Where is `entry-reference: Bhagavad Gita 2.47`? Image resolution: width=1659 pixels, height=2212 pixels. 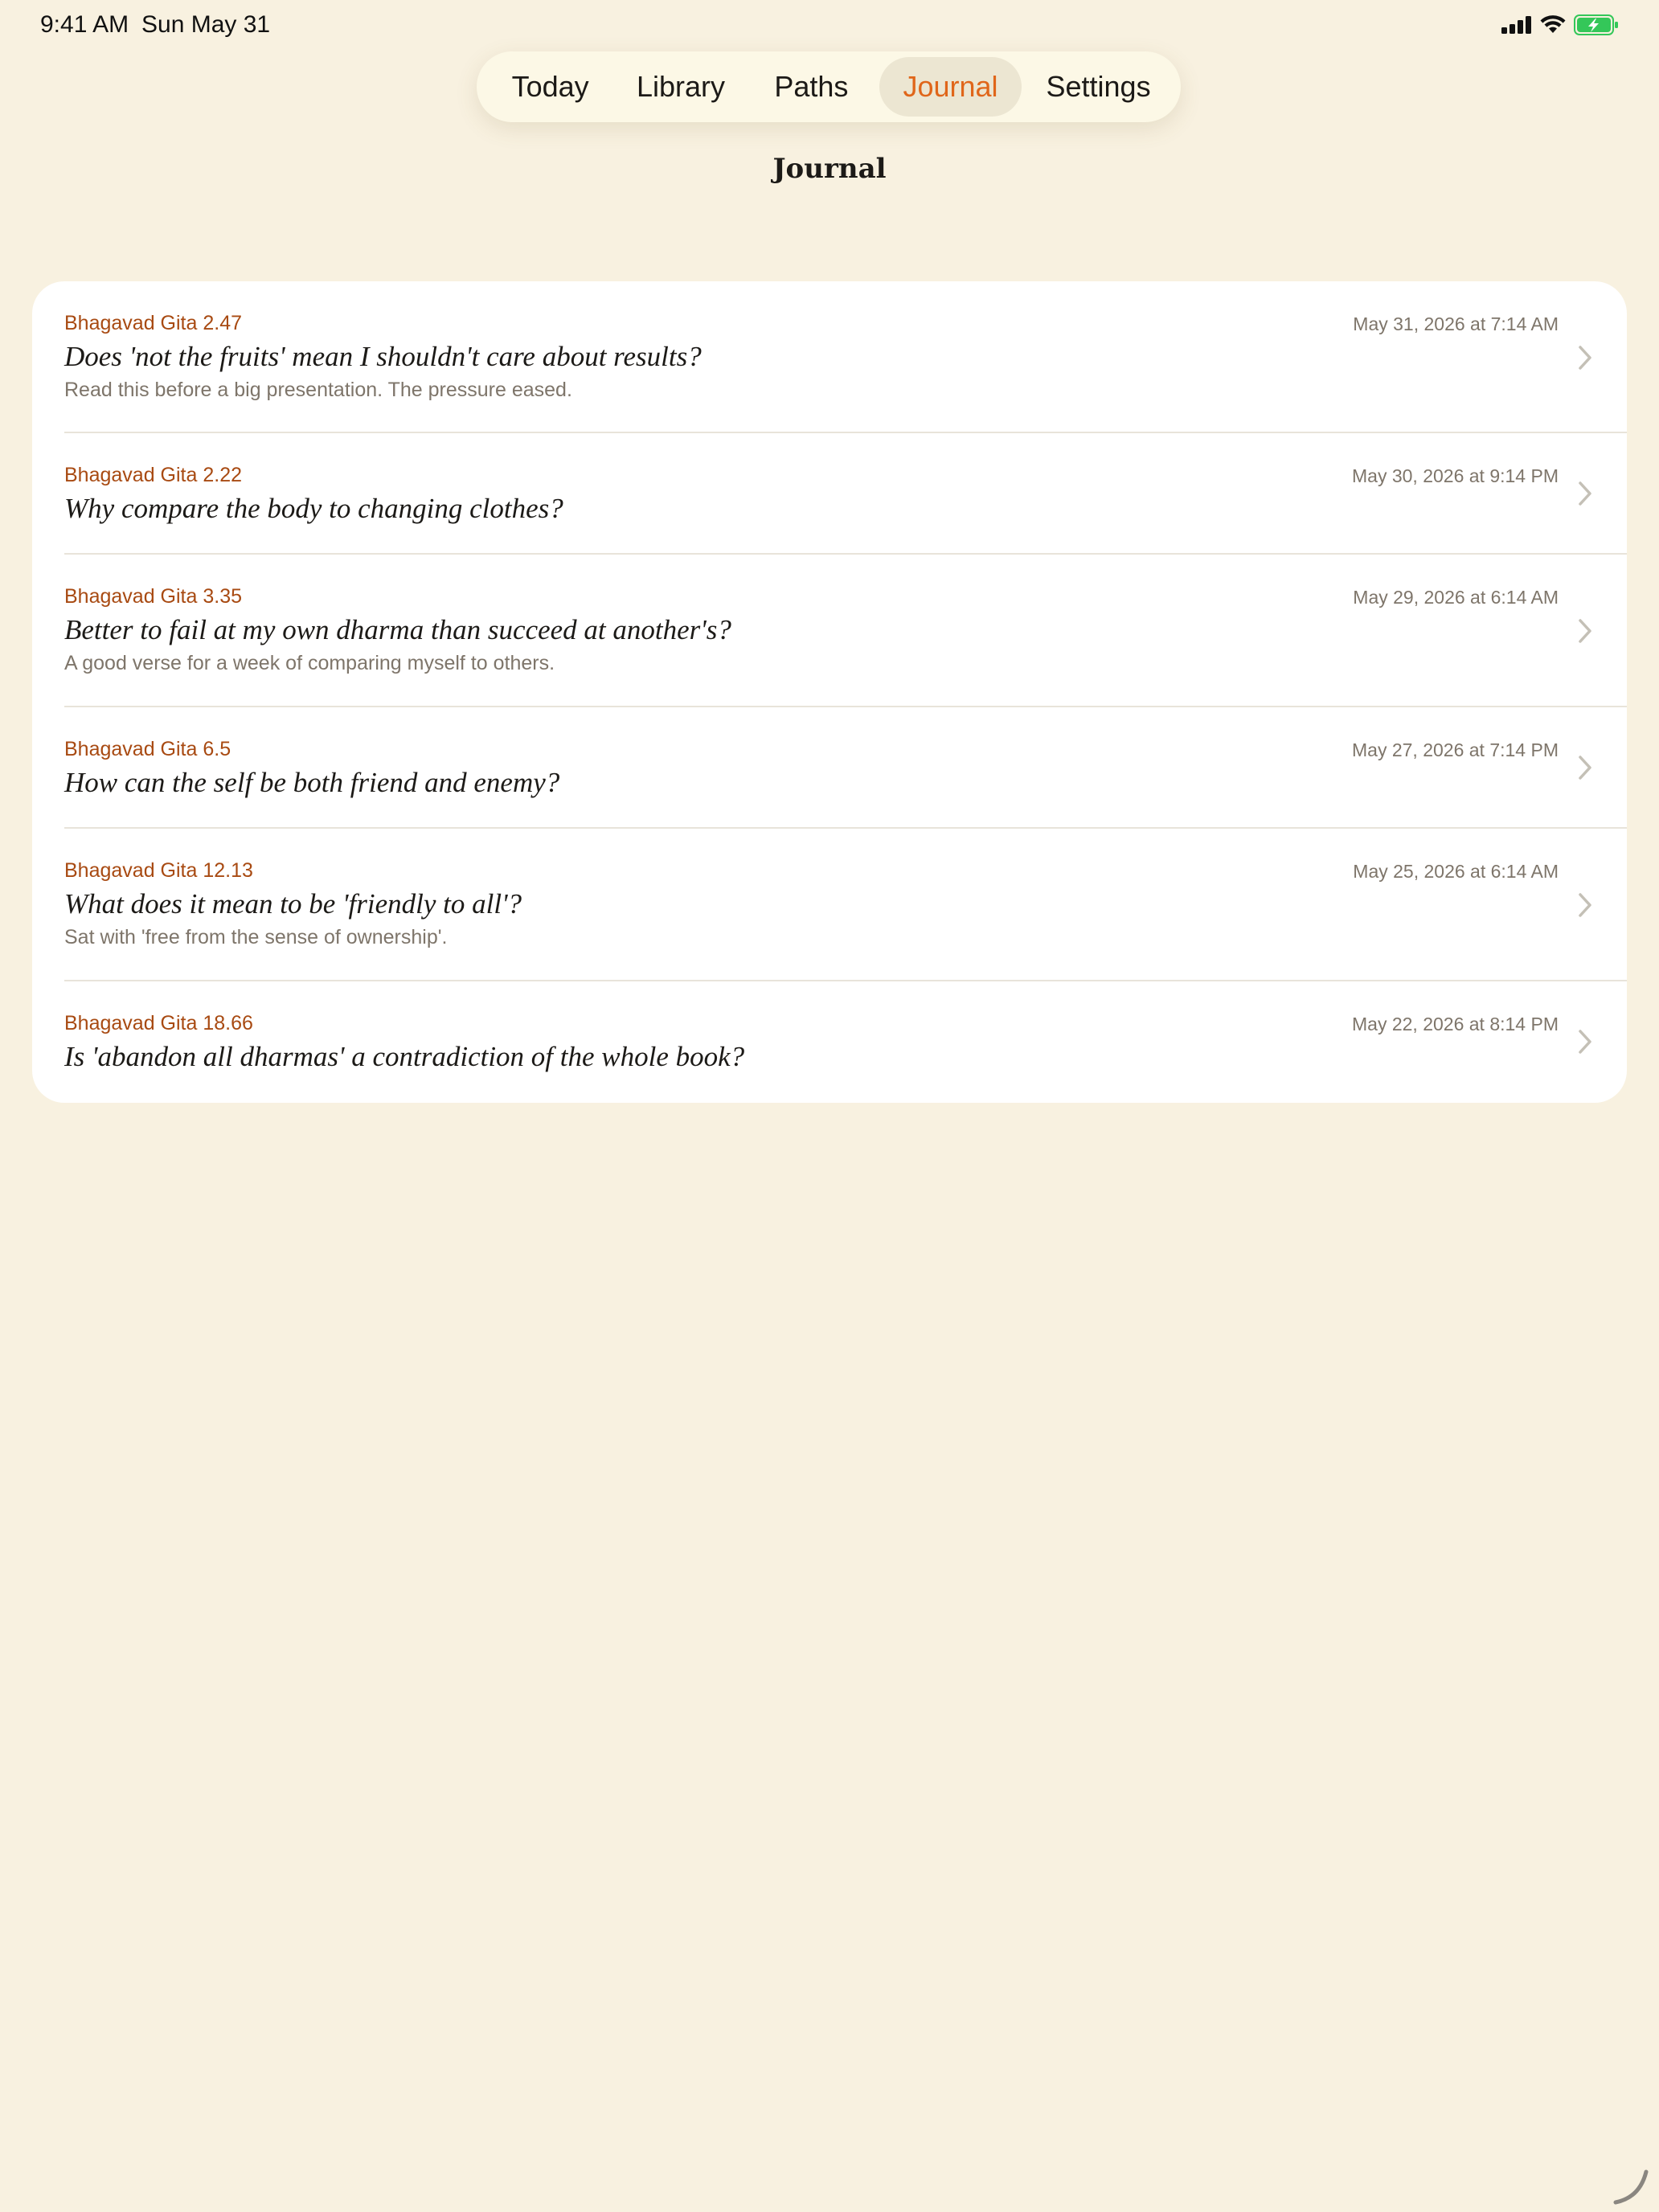
entry-reference: Bhagavad Gita 2.47 is located at coordinates (153, 323).